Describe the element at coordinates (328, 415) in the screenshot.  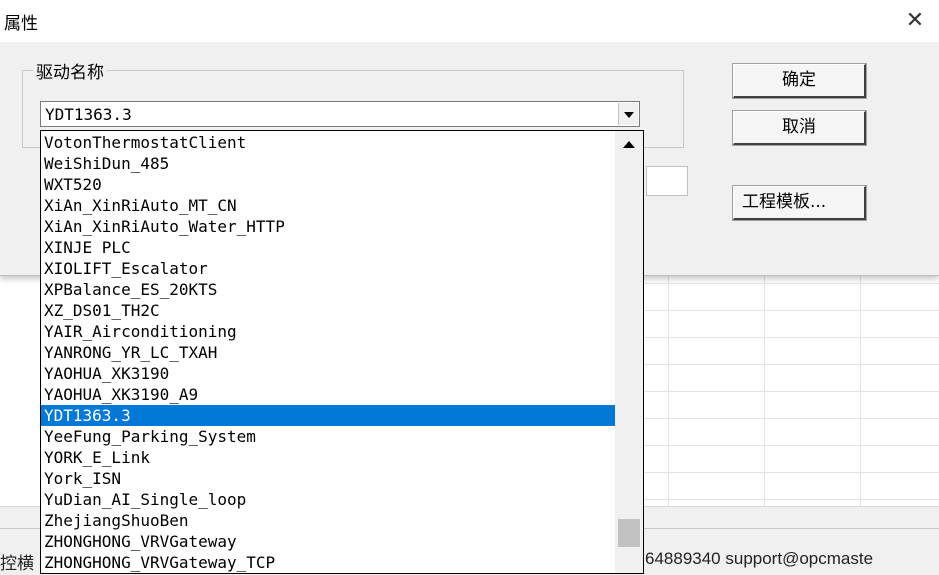
I see `dropdown-item: YDT1363.3` at that location.